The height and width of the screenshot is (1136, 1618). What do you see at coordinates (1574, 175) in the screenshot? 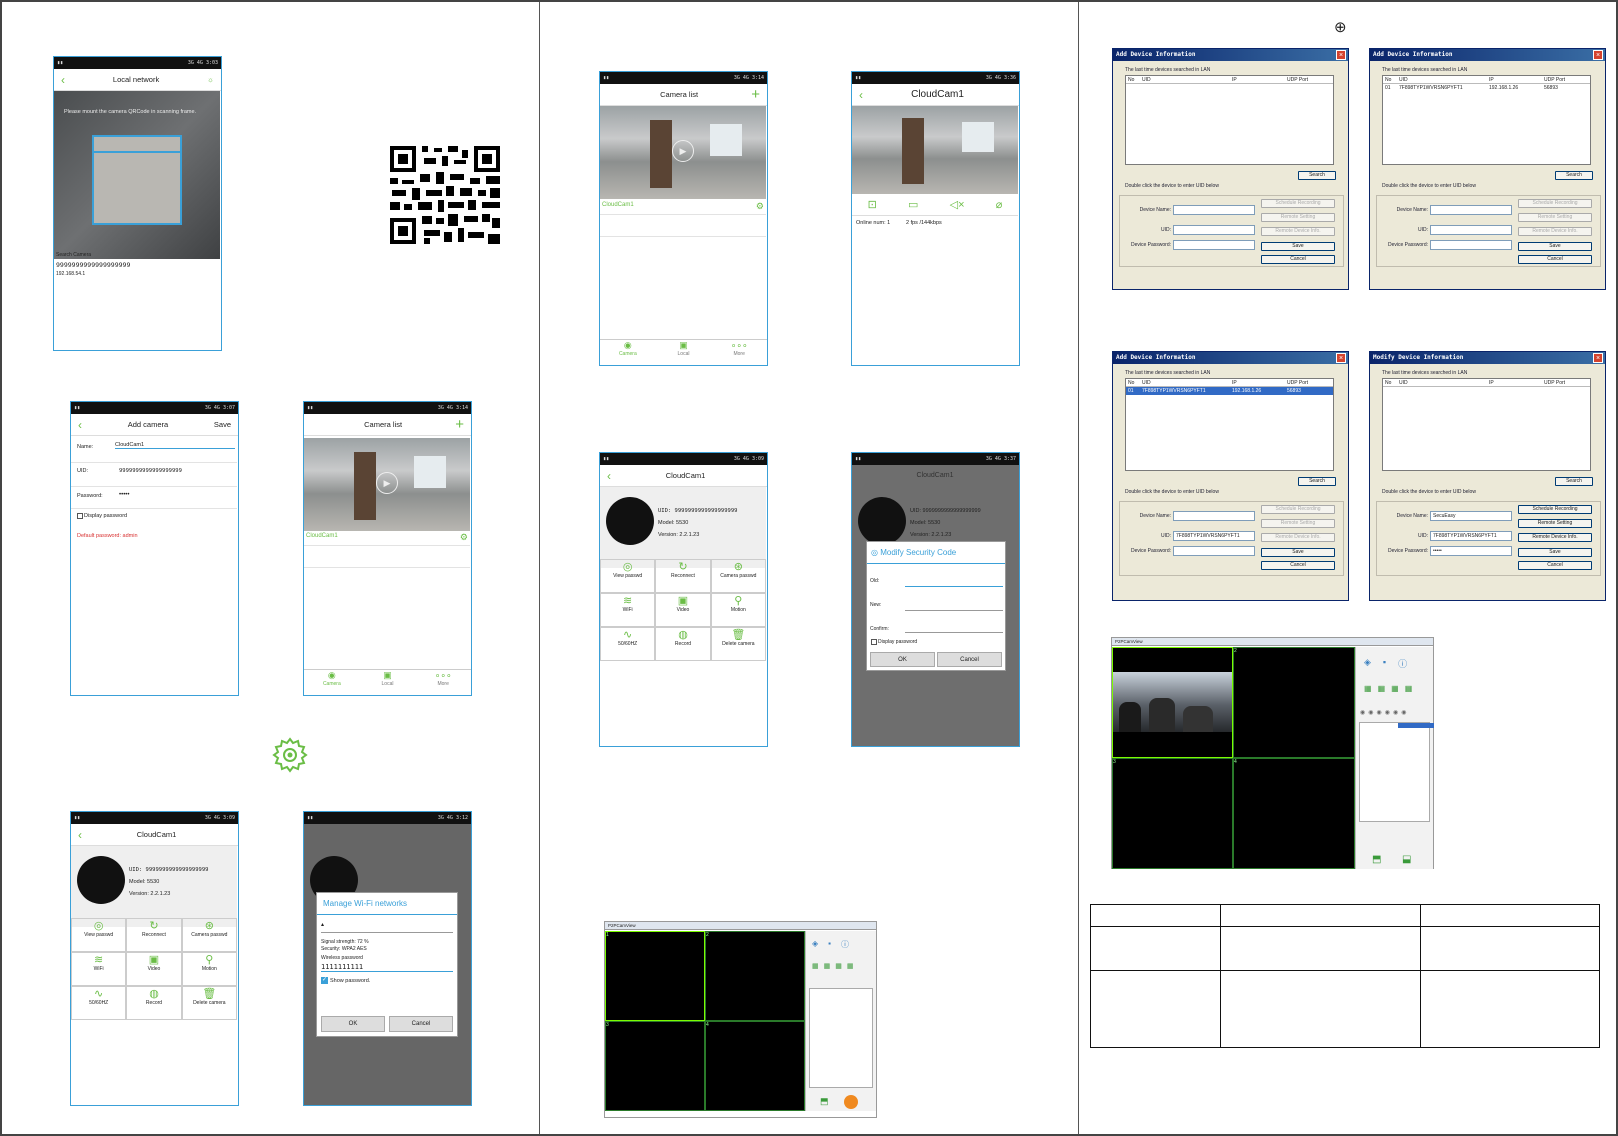
I see `search-button: Search` at bounding box center [1574, 175].